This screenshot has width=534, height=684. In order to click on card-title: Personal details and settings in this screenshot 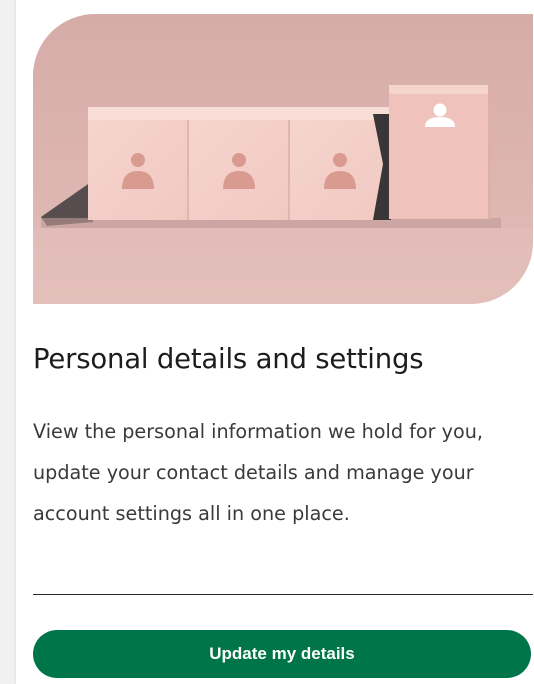, I will do `click(228, 359)`.